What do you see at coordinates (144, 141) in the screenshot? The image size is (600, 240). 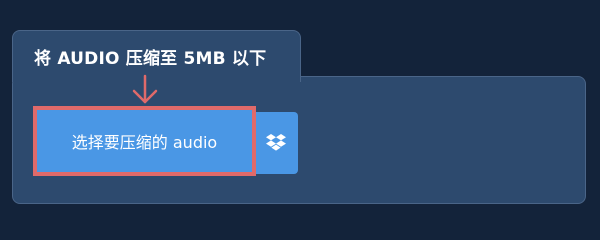 I see `highlight-box` at bounding box center [144, 141].